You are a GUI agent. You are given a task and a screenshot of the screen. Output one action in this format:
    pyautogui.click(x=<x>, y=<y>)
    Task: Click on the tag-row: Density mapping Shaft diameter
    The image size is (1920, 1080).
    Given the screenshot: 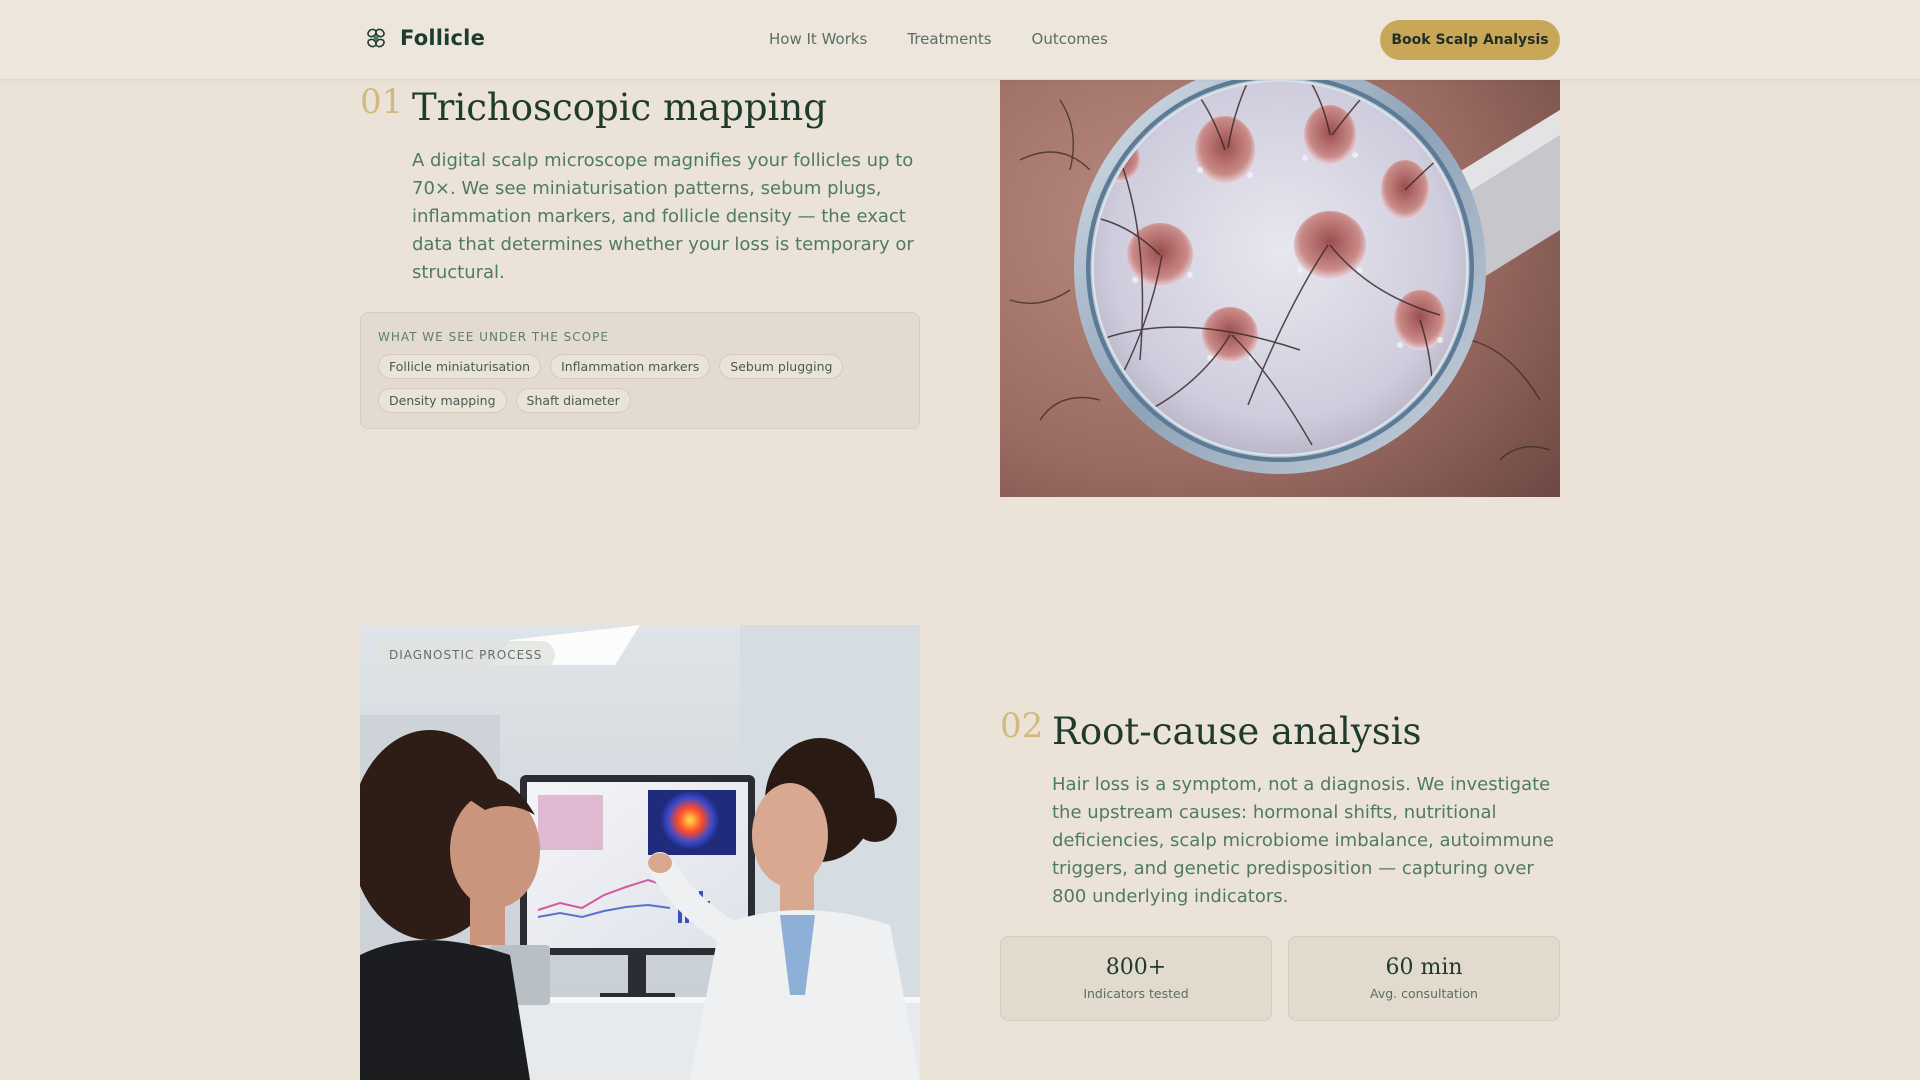 What is the action you would take?
    pyautogui.click(x=504, y=400)
    